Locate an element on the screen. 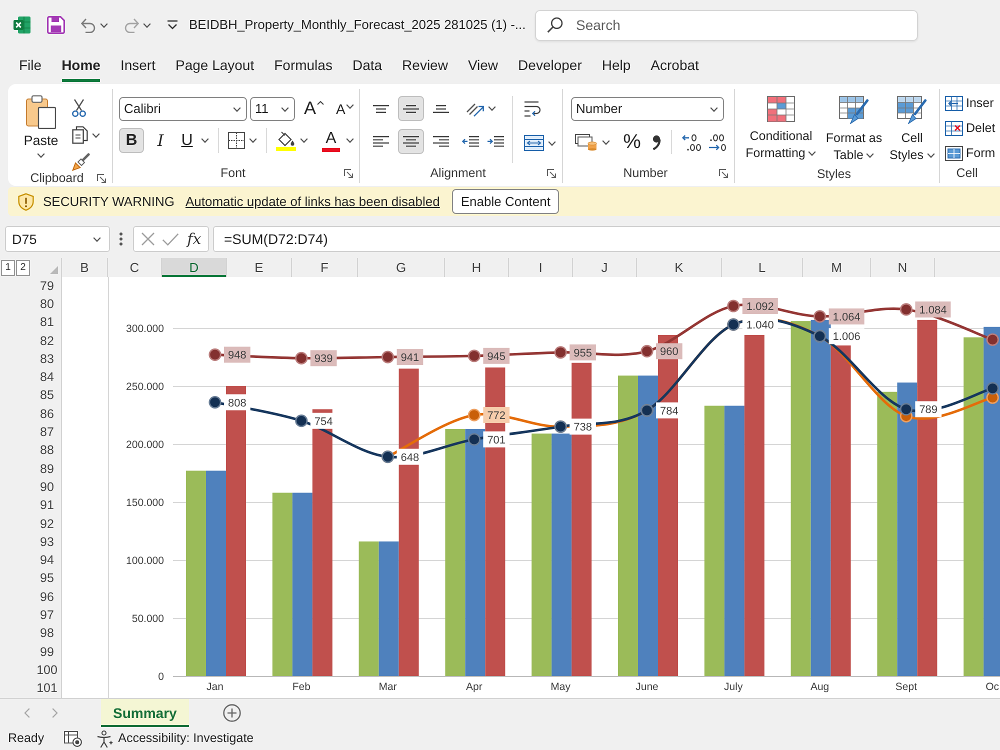 Image resolution: width=1000 pixels, height=750 pixels. copy-icon is located at coordinates (80, 135).